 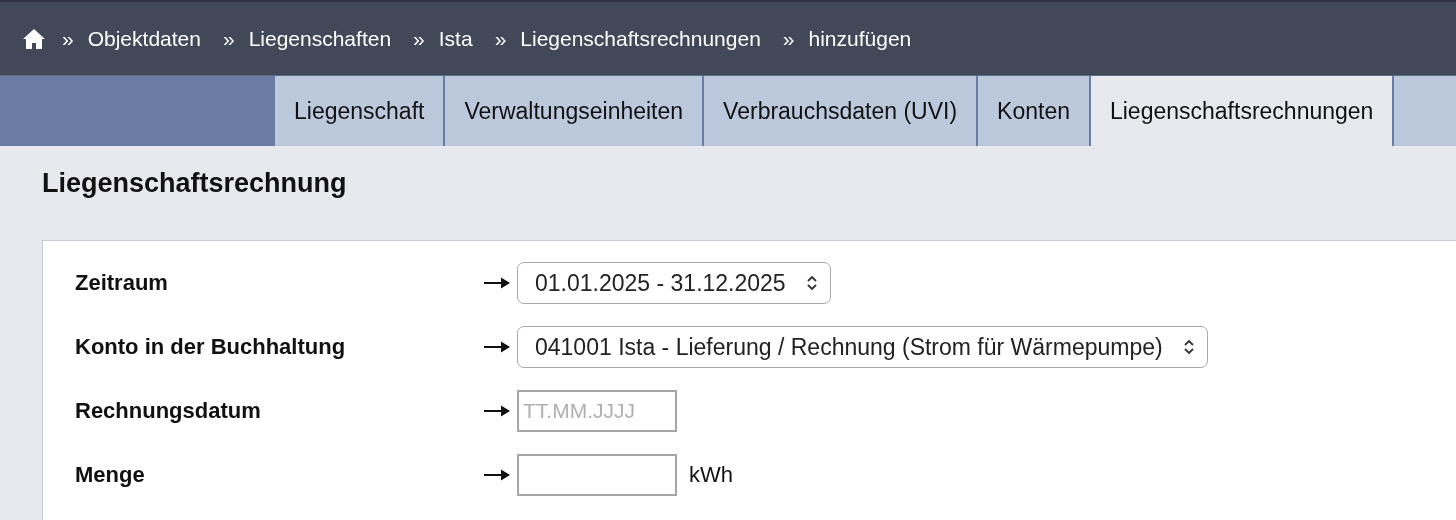 What do you see at coordinates (122, 283) in the screenshot?
I see `field-label: Zeitraum` at bounding box center [122, 283].